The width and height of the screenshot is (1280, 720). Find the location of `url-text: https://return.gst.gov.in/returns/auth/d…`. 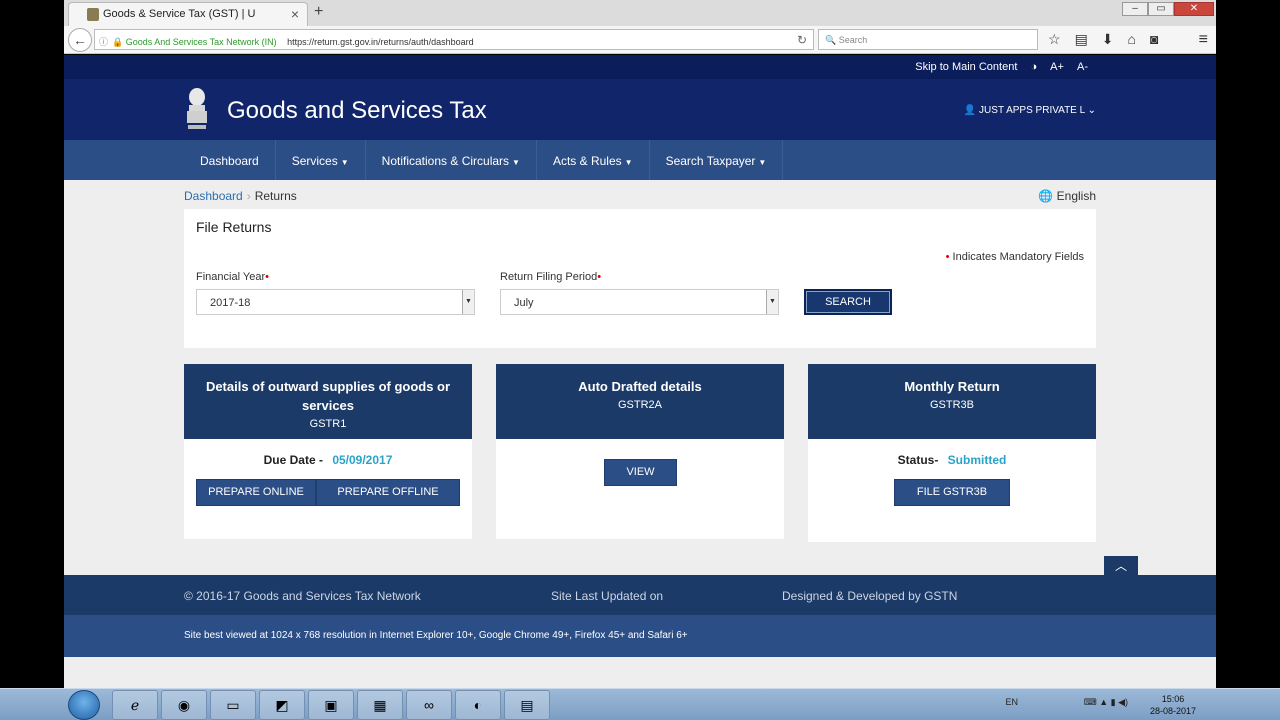

url-text: https://return.gst.gov.in/returns/auth/d… is located at coordinates (380, 42).